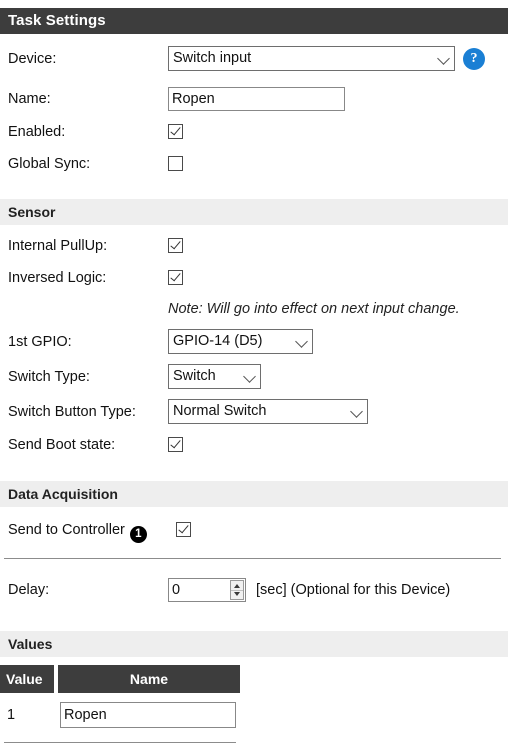 The width and height of the screenshot is (508, 752). I want to click on send-to-controller-label: Send to Controller 1, so click(77, 530).